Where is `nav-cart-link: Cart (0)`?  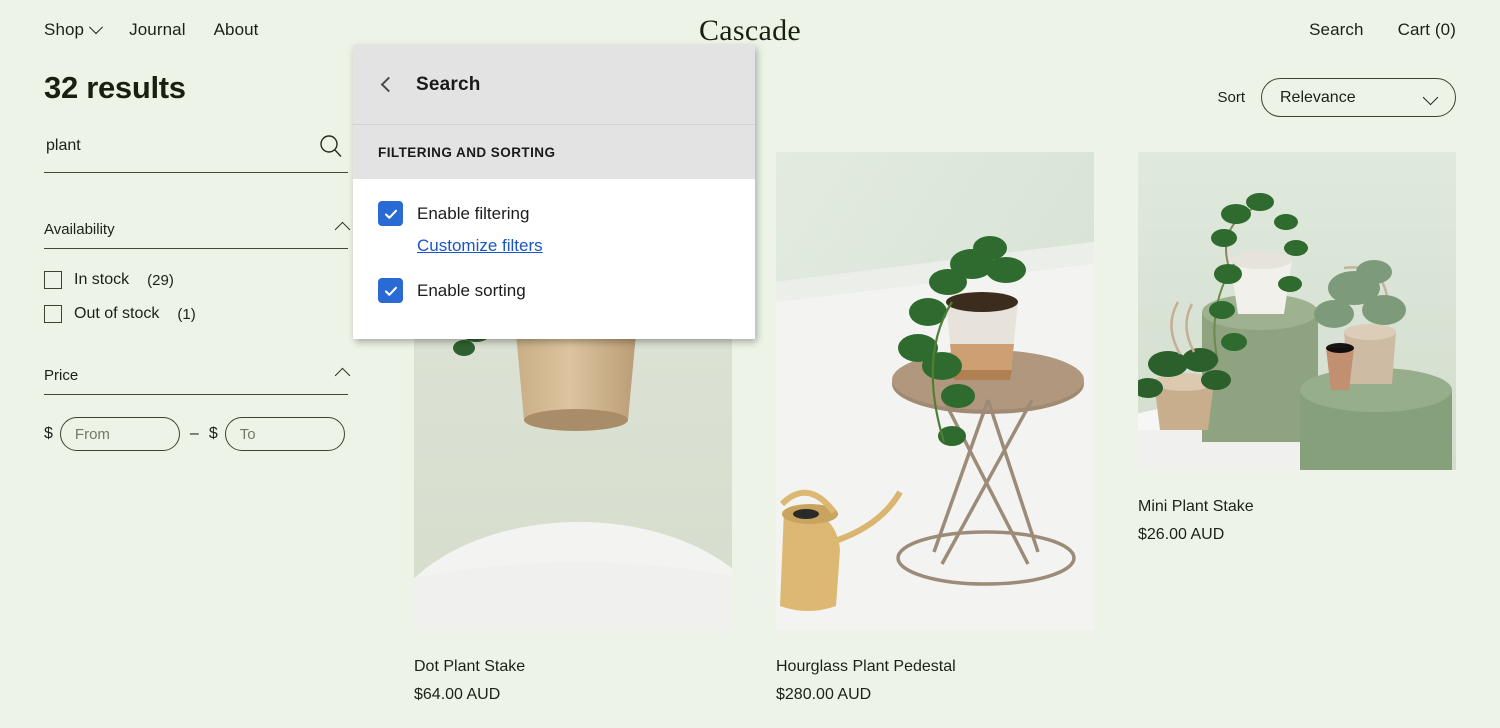 nav-cart-link: Cart (0) is located at coordinates (1427, 30).